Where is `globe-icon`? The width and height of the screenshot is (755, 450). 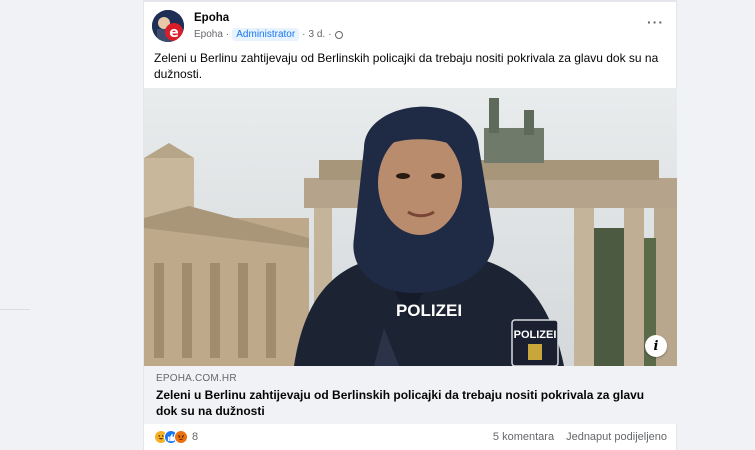
globe-icon is located at coordinates (338, 34).